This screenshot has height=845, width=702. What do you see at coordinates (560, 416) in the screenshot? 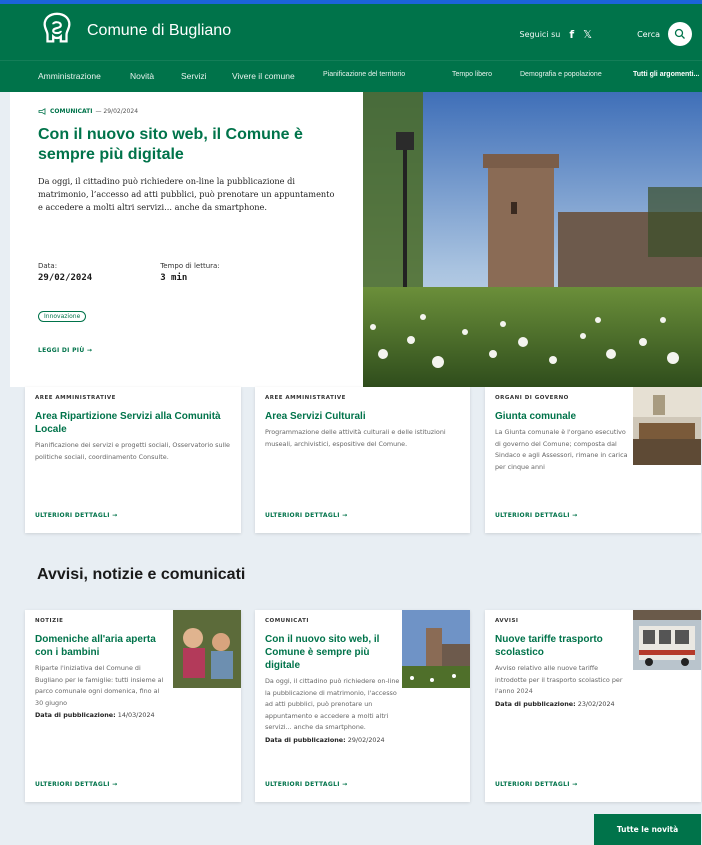
I see `card-title: Giunta comunale` at bounding box center [560, 416].